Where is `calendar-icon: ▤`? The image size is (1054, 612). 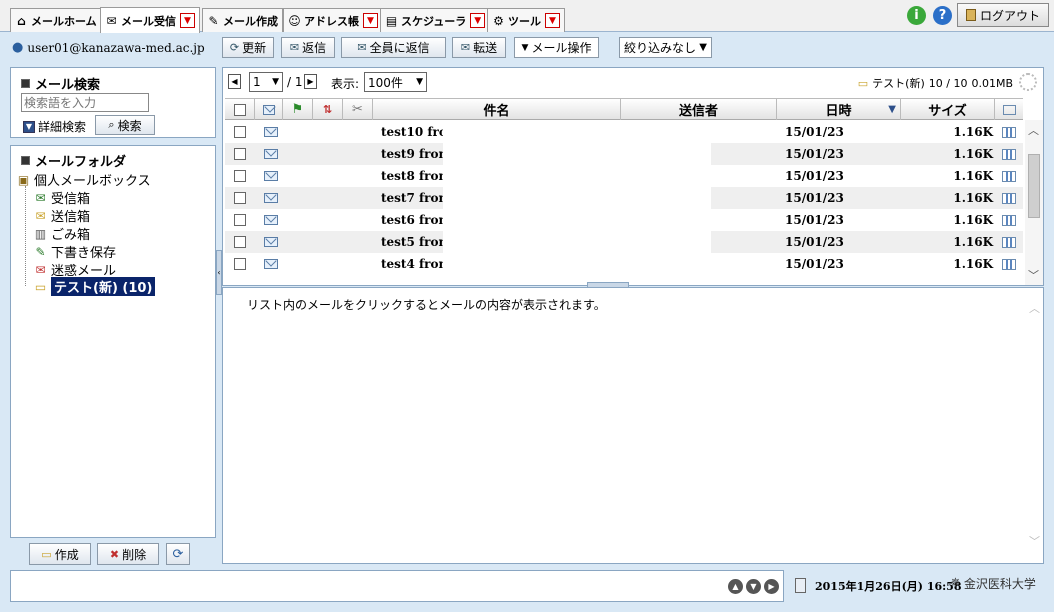 calendar-icon: ▤ is located at coordinates (391, 20).